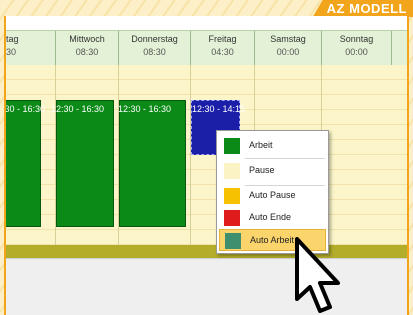 The width and height of the screenshot is (413, 315). Describe the element at coordinates (219, 109) in the screenshot. I see `selected-block-time: 12:30 - 14:15` at that location.